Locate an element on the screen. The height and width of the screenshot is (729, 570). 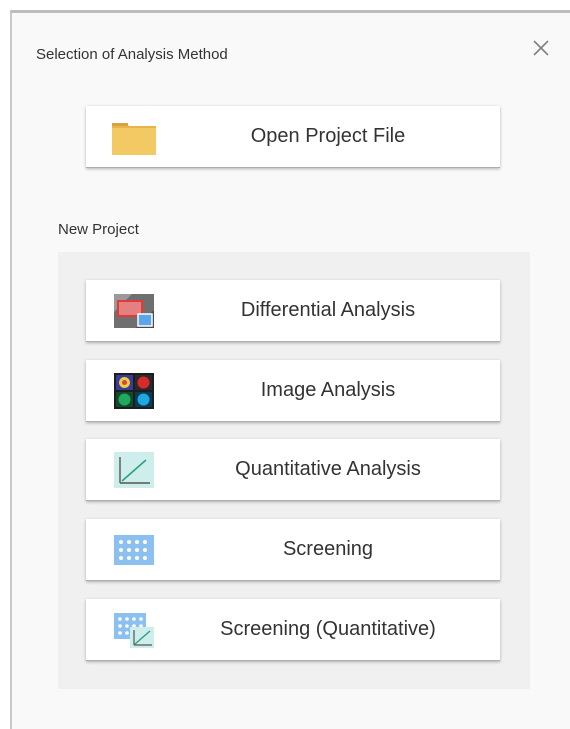
differential-analysis-icon is located at coordinates (134, 311).